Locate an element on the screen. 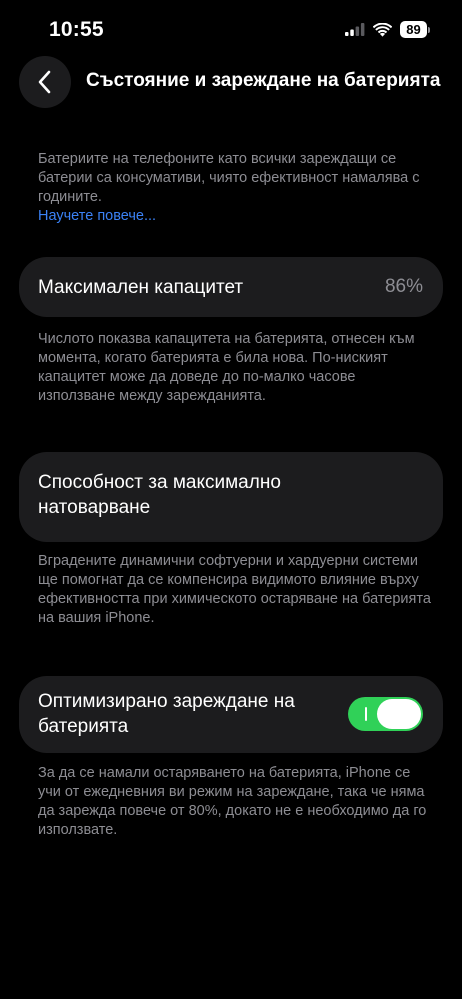 Image resolution: width=462 pixels, height=999 pixels. status-icons: 89 is located at coordinates (387, 29).